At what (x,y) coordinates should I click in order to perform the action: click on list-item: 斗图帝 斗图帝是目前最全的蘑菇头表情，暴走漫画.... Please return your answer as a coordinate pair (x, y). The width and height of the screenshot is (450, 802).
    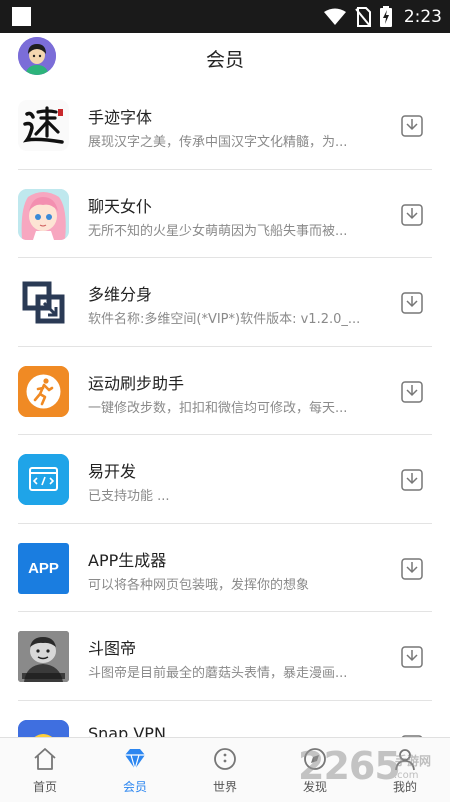
    Looking at the image, I should click on (225, 656).